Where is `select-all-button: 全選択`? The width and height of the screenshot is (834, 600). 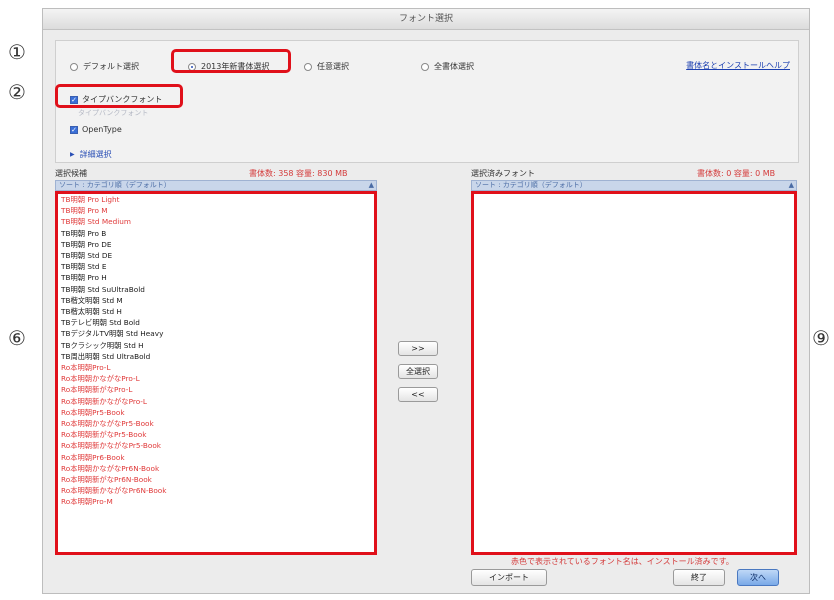
select-all-button: 全選択 is located at coordinates (418, 371).